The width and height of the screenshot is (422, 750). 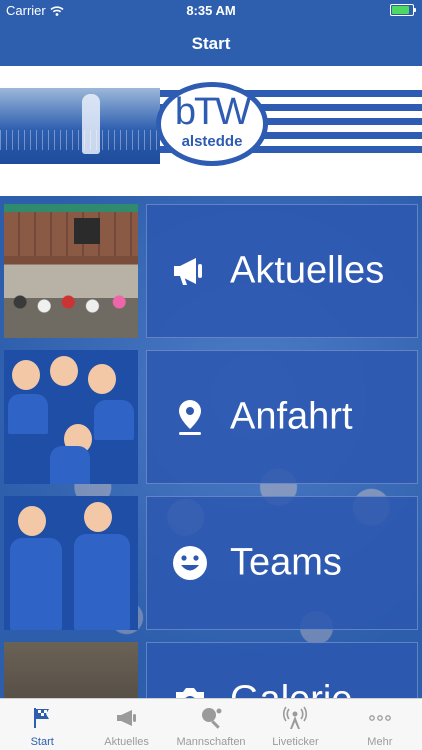 What do you see at coordinates (71, 417) in the screenshot?
I see `anfahrt-thumbnail` at bounding box center [71, 417].